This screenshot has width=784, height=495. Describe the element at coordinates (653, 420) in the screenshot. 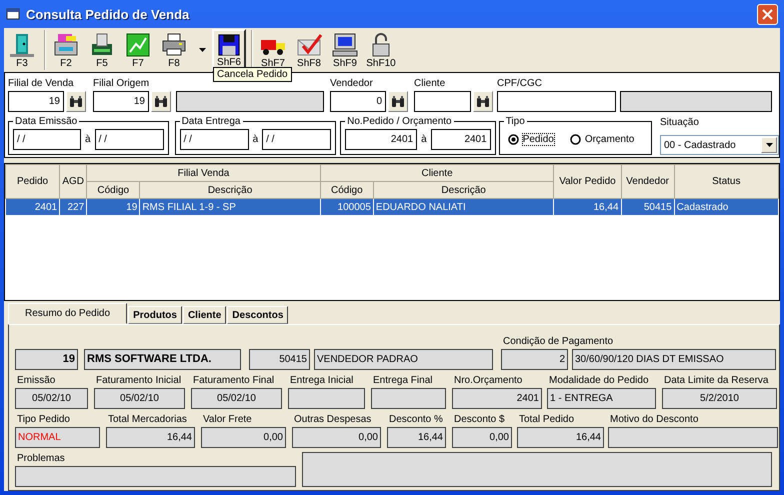

I see `field-label: Motivo do Desconto` at that location.